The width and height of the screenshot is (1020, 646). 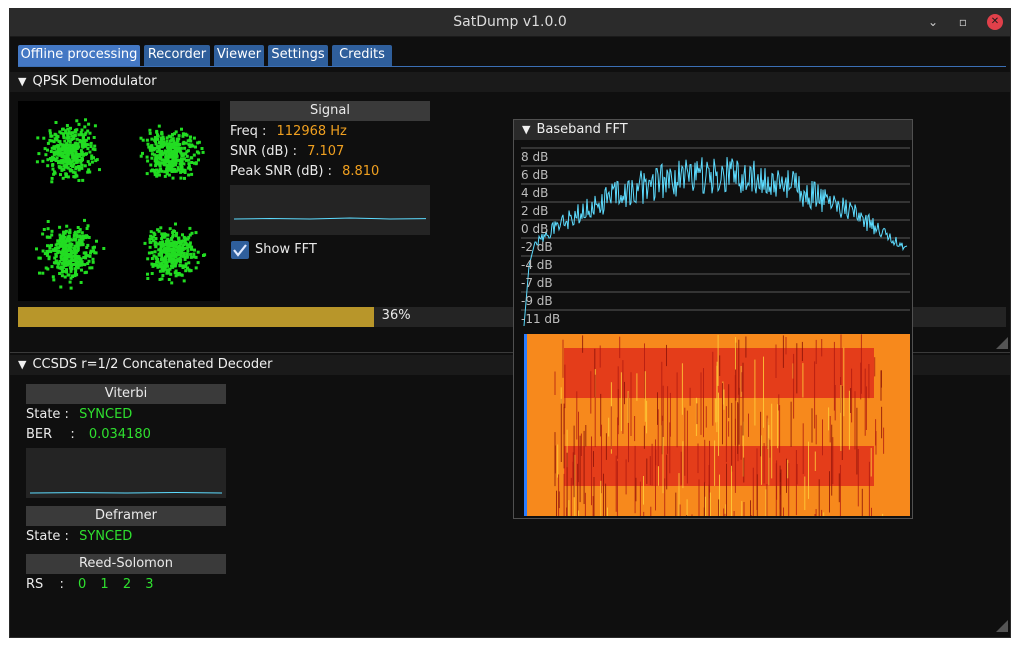 I want to click on rs-sep: :, so click(x=61, y=584).